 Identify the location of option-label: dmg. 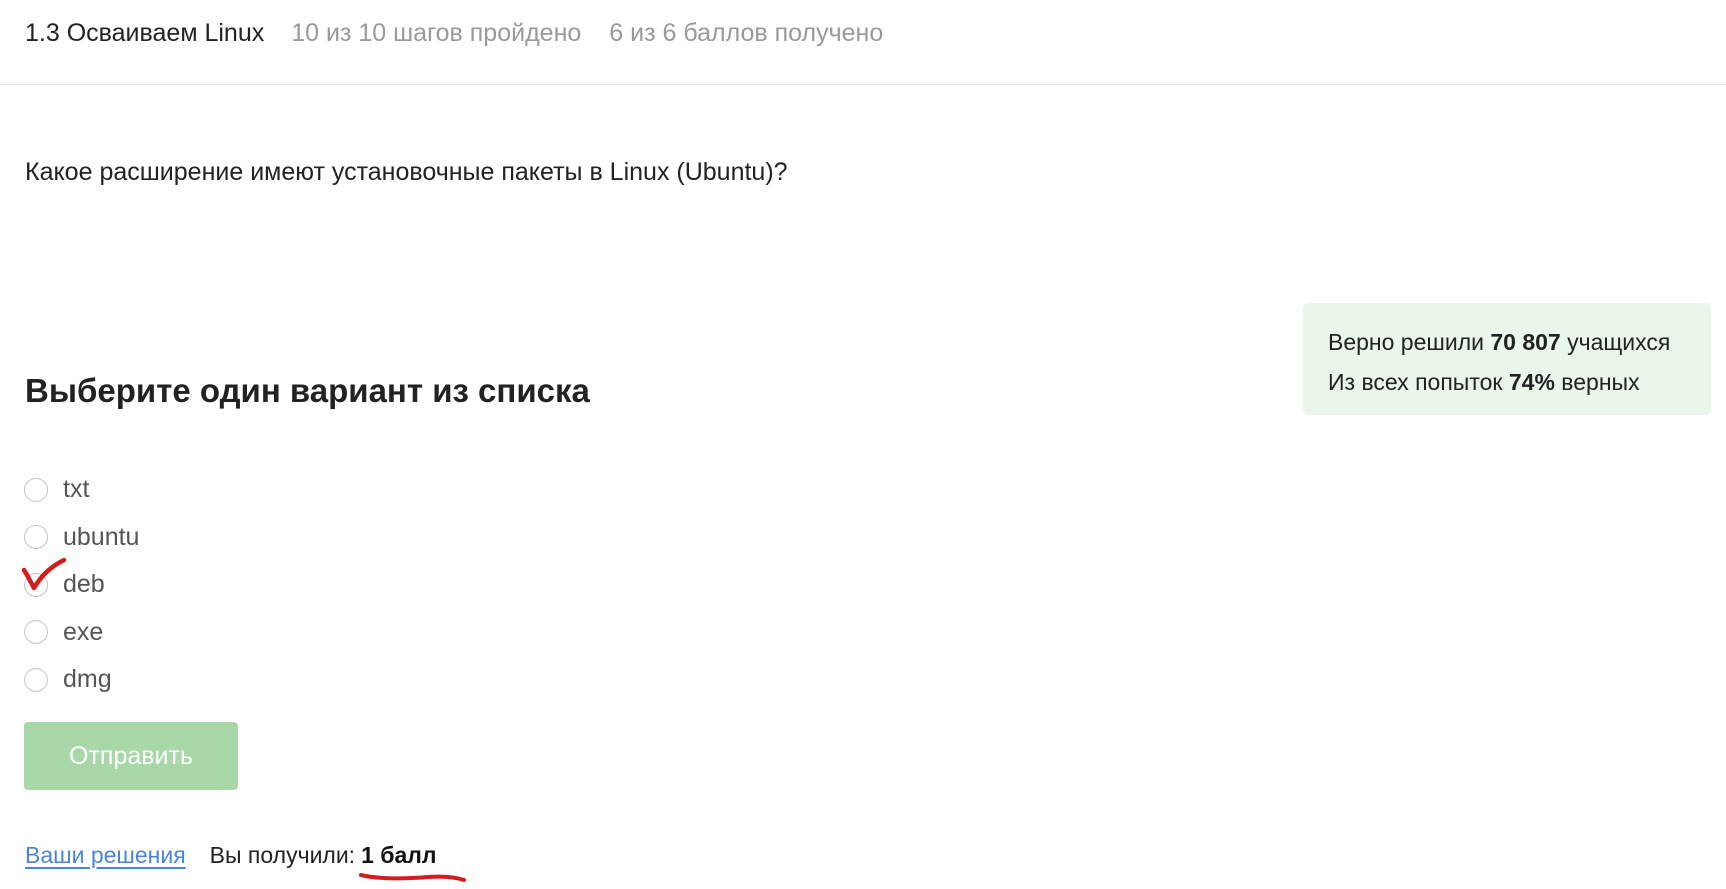
(87, 679).